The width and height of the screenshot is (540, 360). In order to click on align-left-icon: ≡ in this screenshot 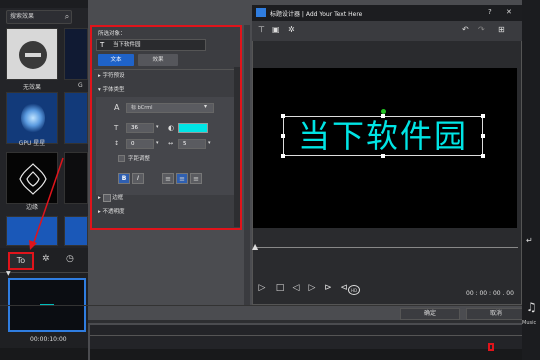, I will do `click(168, 178)`.